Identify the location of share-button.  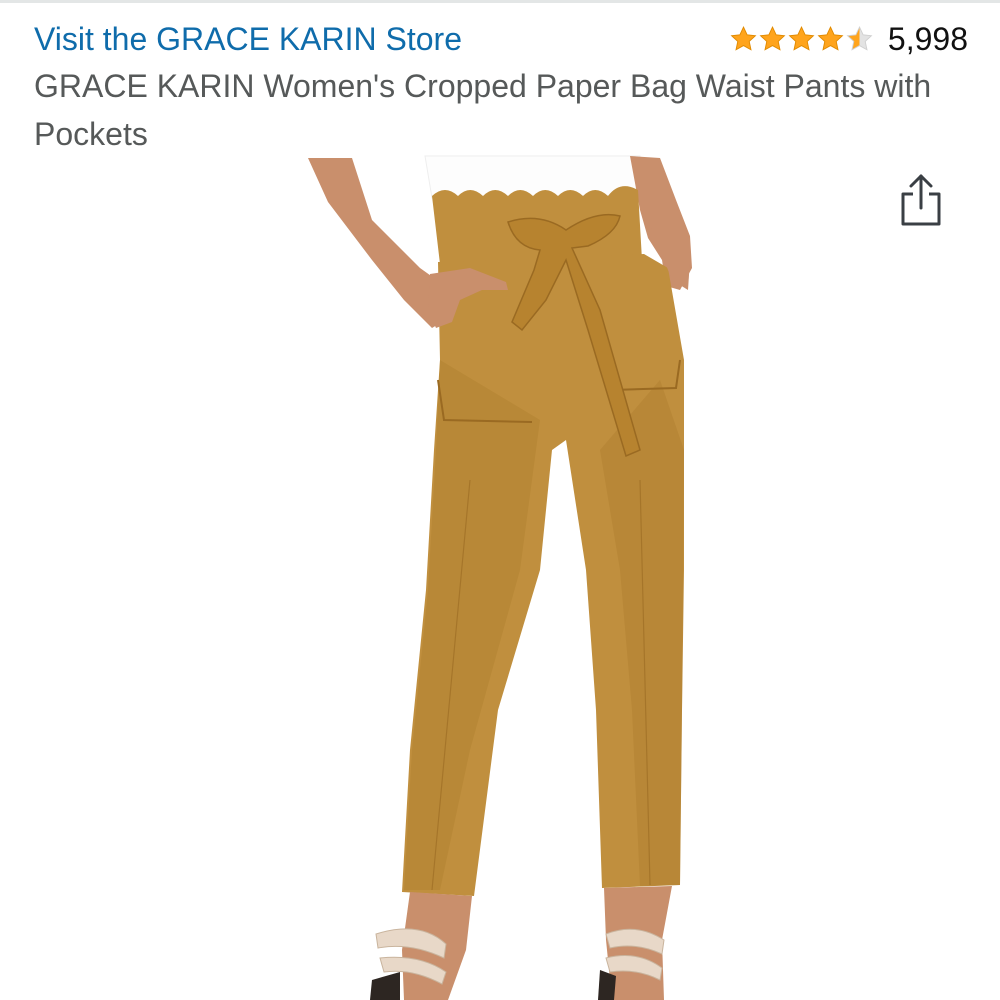
(921, 199).